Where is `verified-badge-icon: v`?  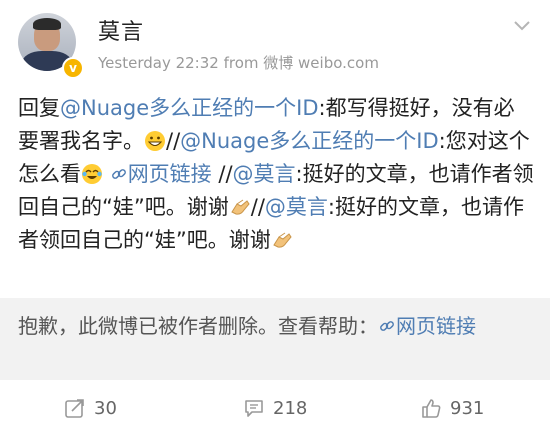
verified-badge-icon: v is located at coordinates (73, 68).